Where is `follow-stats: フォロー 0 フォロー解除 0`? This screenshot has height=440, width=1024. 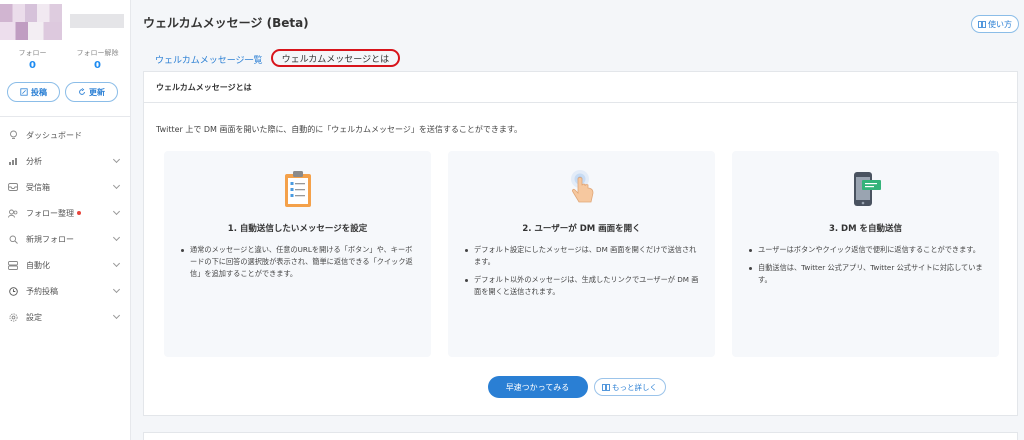 follow-stats: フォロー 0 フォロー解除 0 is located at coordinates (65, 59).